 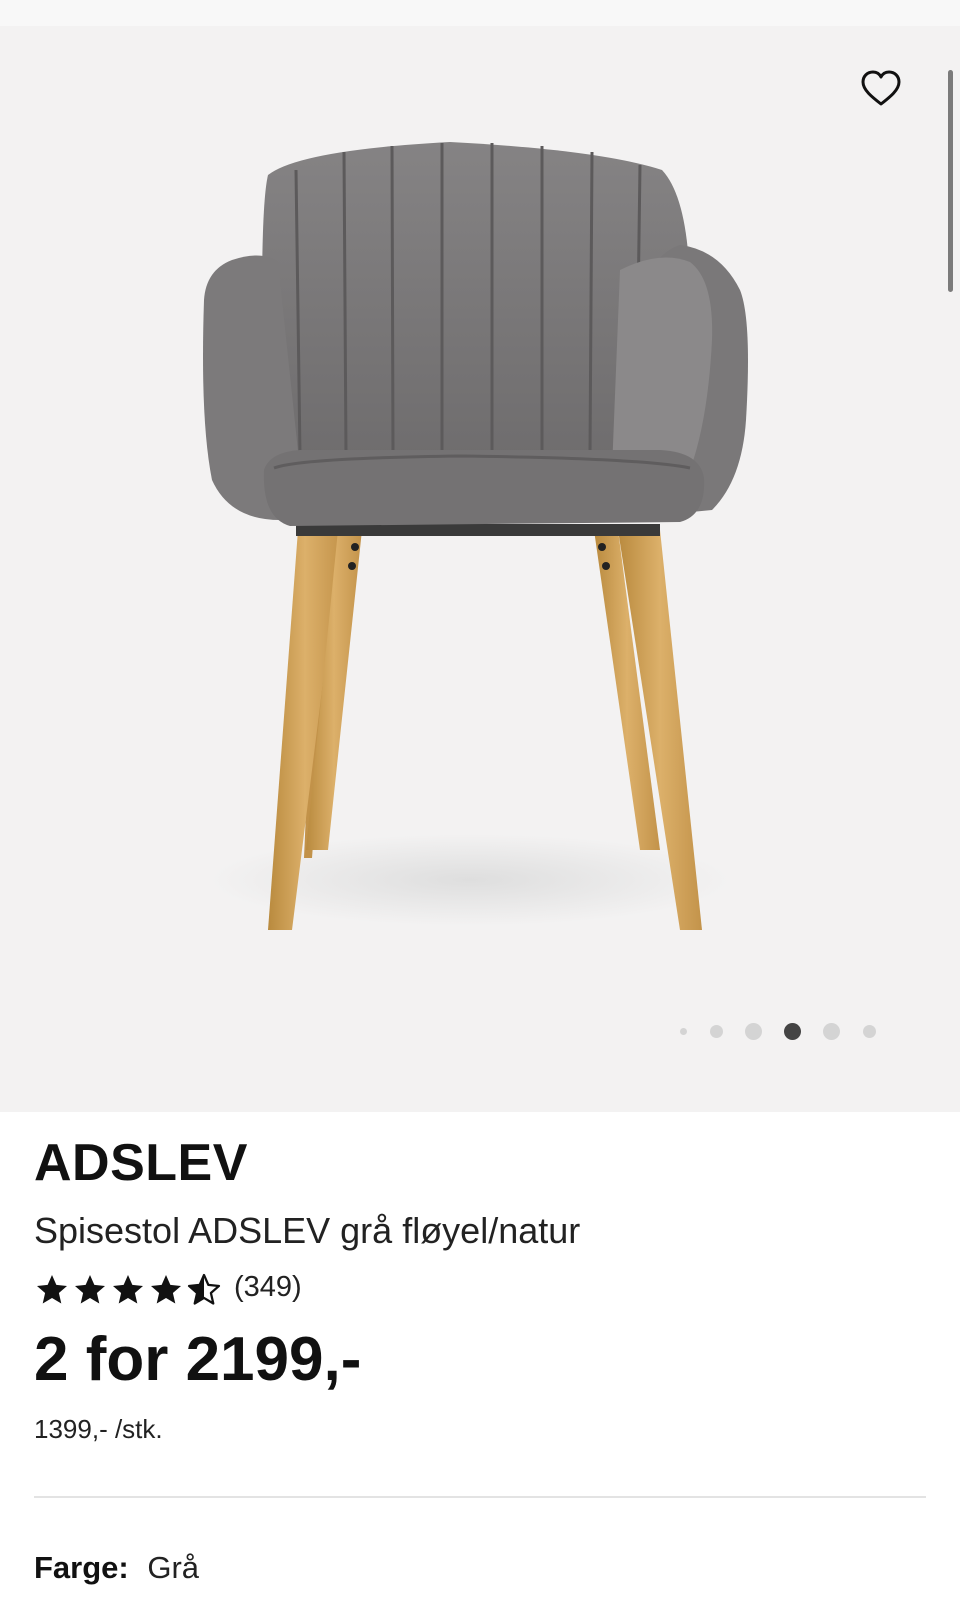 I want to click on star-half-icon, so click(x=204, y=1289).